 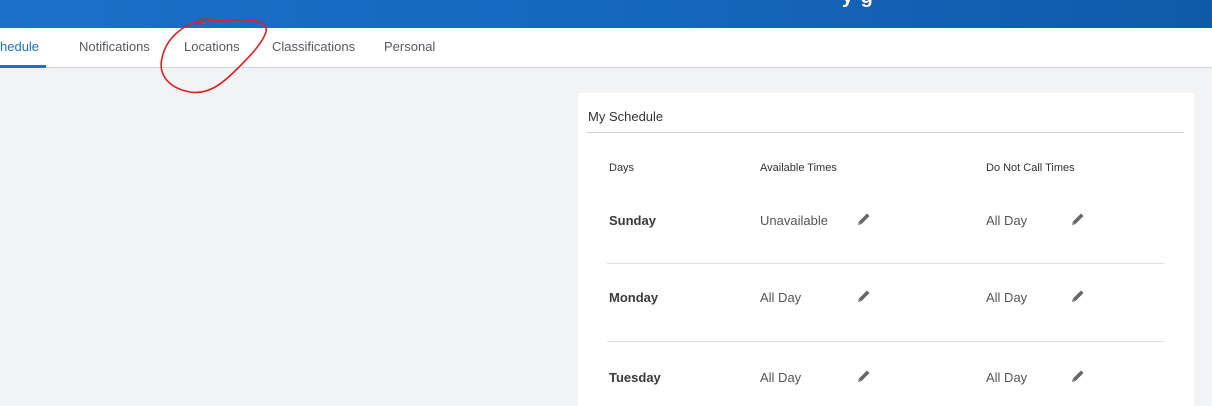 I want to click on edit-do-not-call-sunday-button, so click(x=1078, y=219).